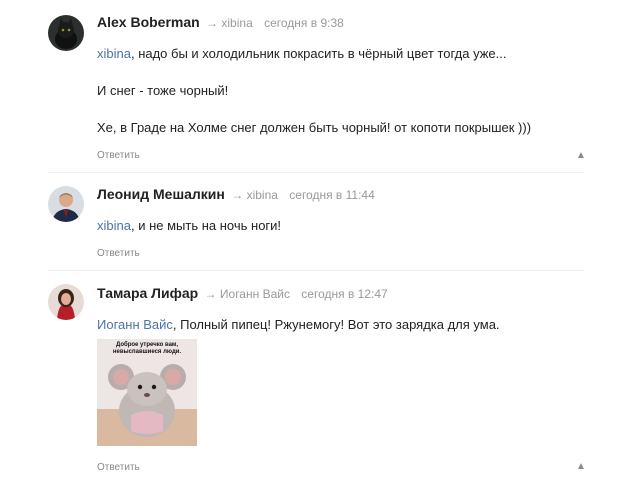  What do you see at coordinates (66, 33) in the screenshot?
I see `avatar-alex-boberman` at bounding box center [66, 33].